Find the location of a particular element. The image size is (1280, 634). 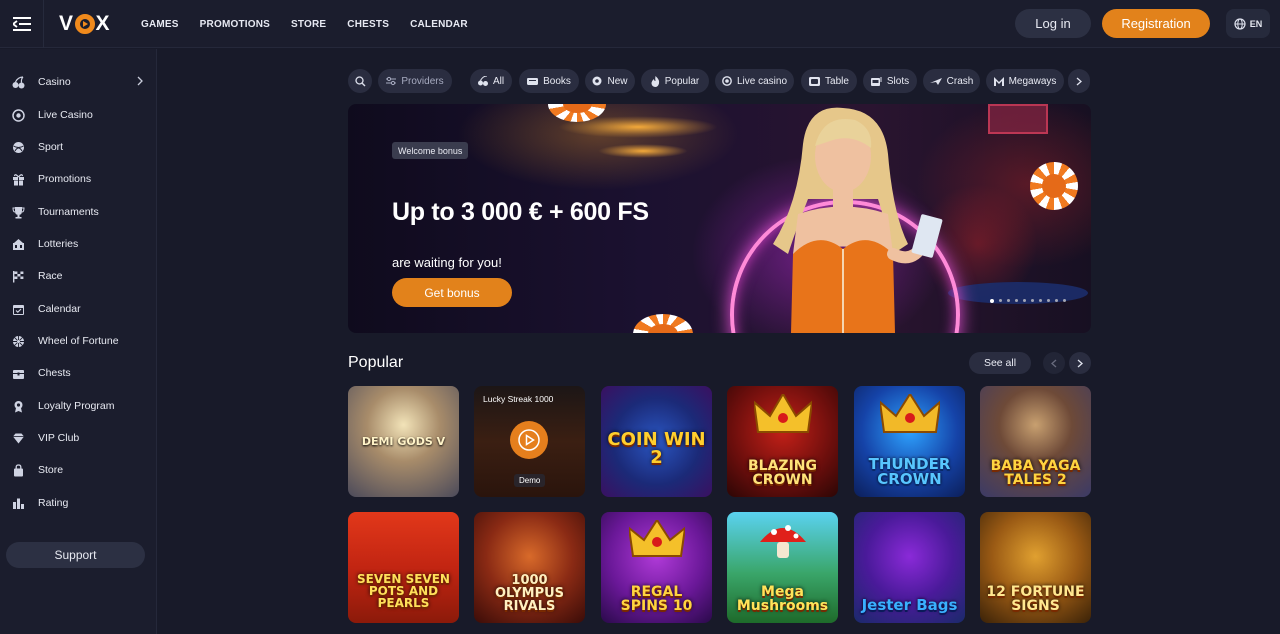

popular-section-title: Popular is located at coordinates (376, 362).